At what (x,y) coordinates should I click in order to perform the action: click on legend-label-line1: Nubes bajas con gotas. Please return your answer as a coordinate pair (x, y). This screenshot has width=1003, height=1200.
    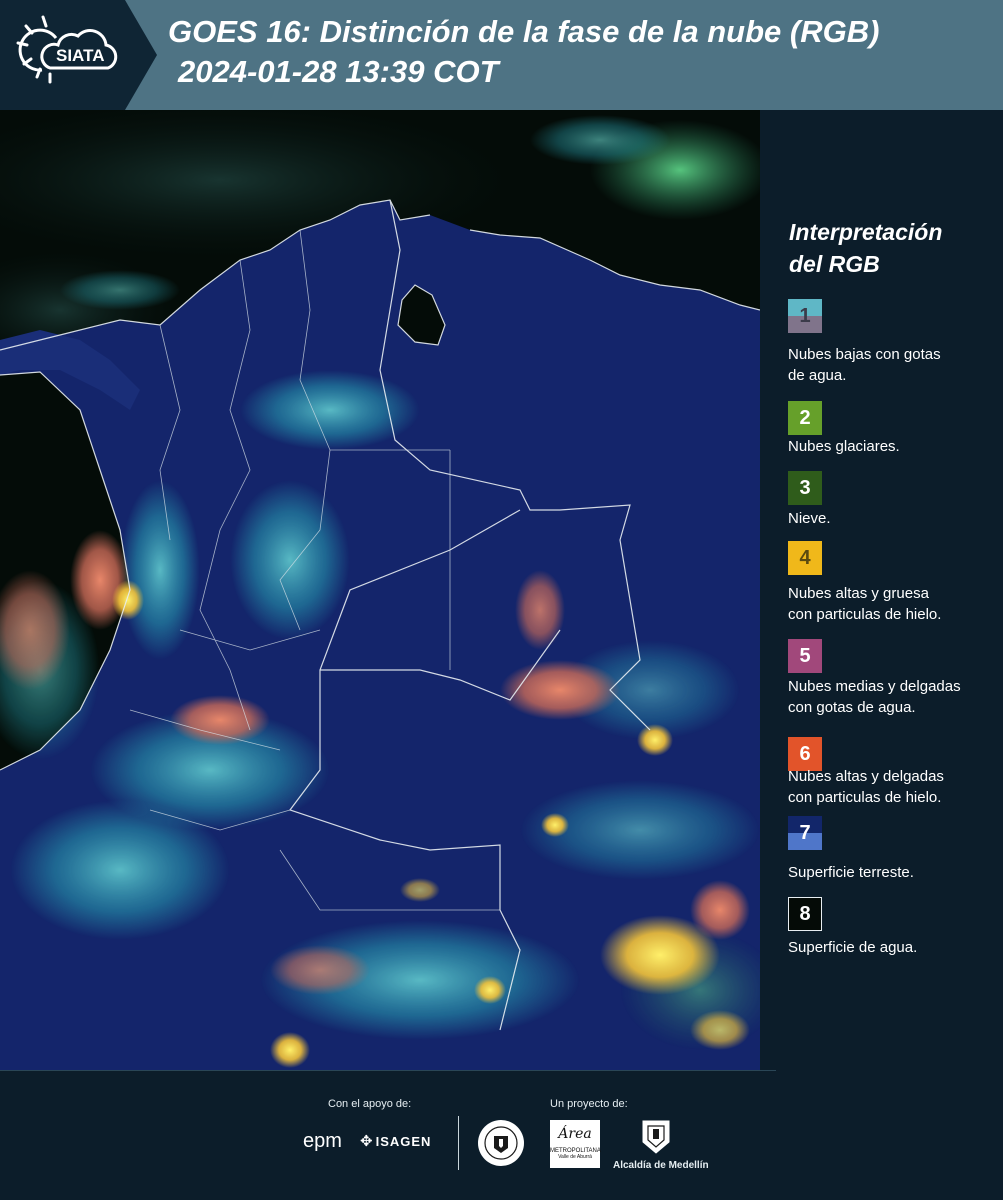
    Looking at the image, I should click on (864, 354).